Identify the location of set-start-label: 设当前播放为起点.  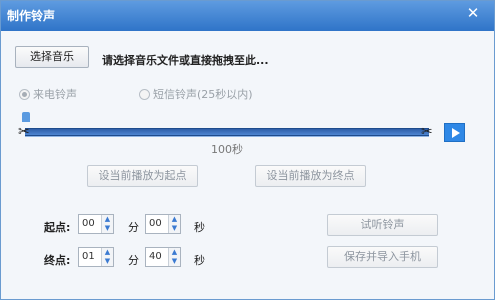
(142, 175).